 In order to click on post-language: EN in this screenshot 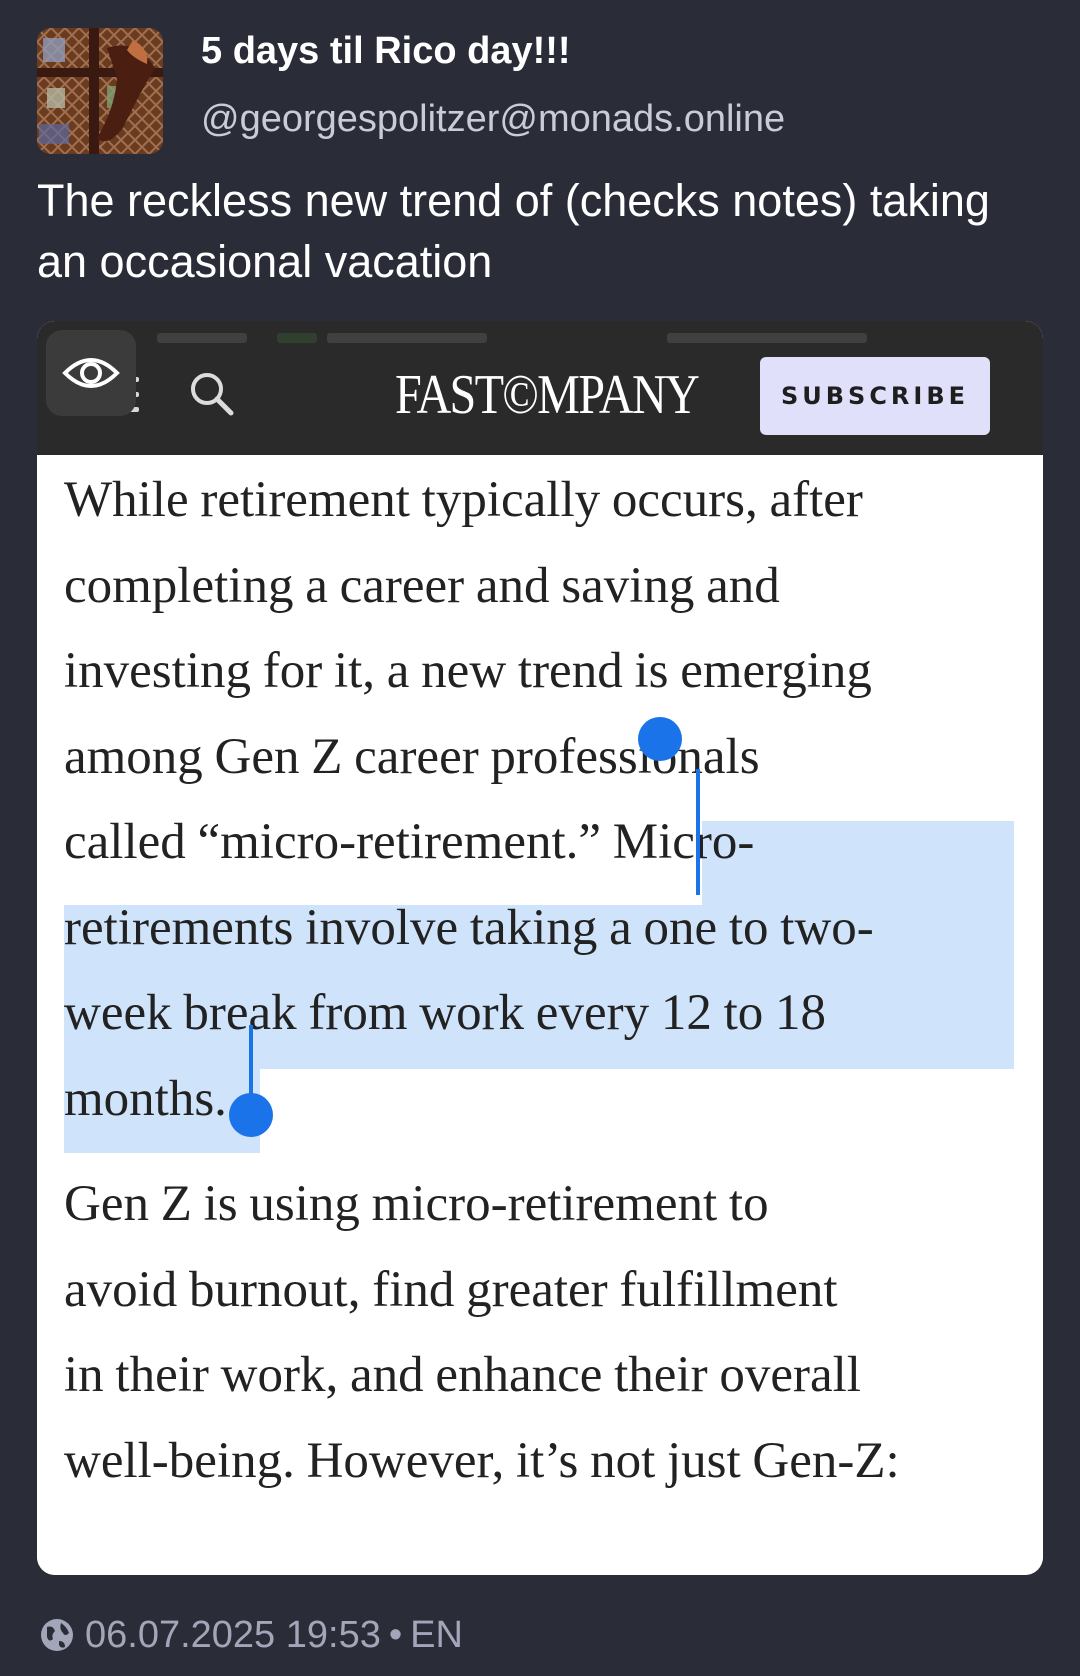, I will do `click(436, 1634)`.